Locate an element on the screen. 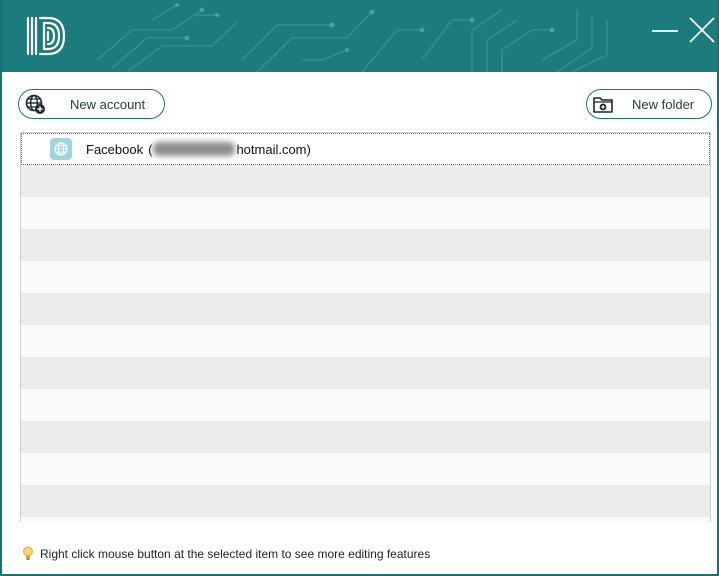  account-email-suffix: hotmail.com) is located at coordinates (273, 149).